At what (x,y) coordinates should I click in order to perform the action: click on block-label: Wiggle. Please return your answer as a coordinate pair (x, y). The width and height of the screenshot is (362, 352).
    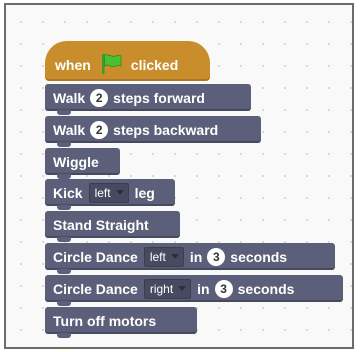
    Looking at the image, I should click on (76, 161).